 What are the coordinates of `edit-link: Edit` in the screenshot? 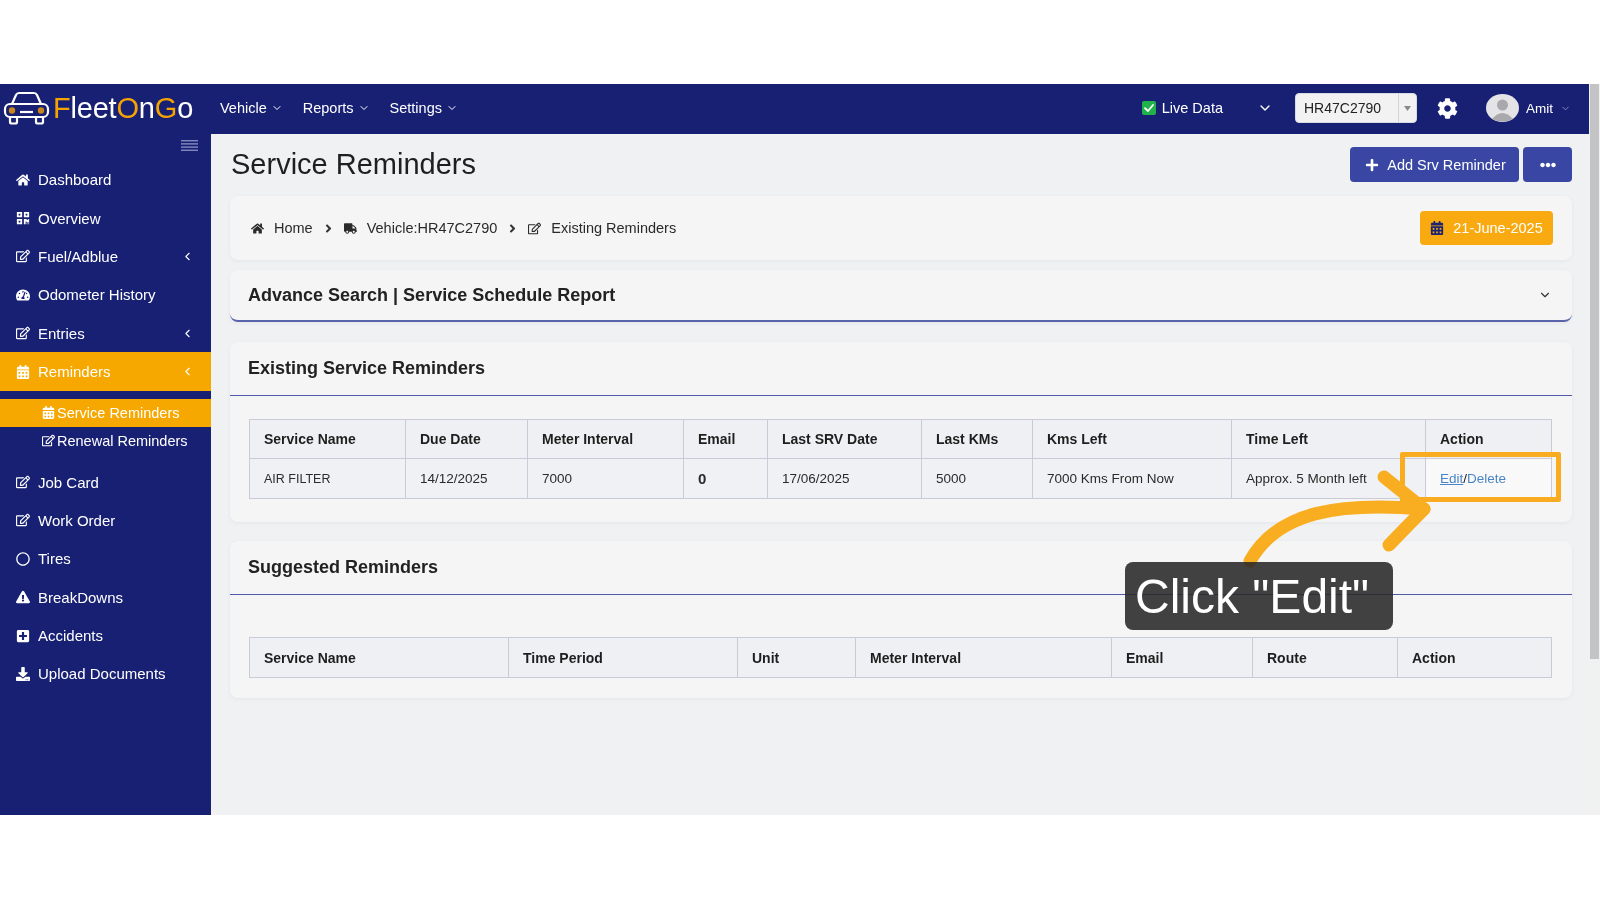 It's located at (1452, 478).